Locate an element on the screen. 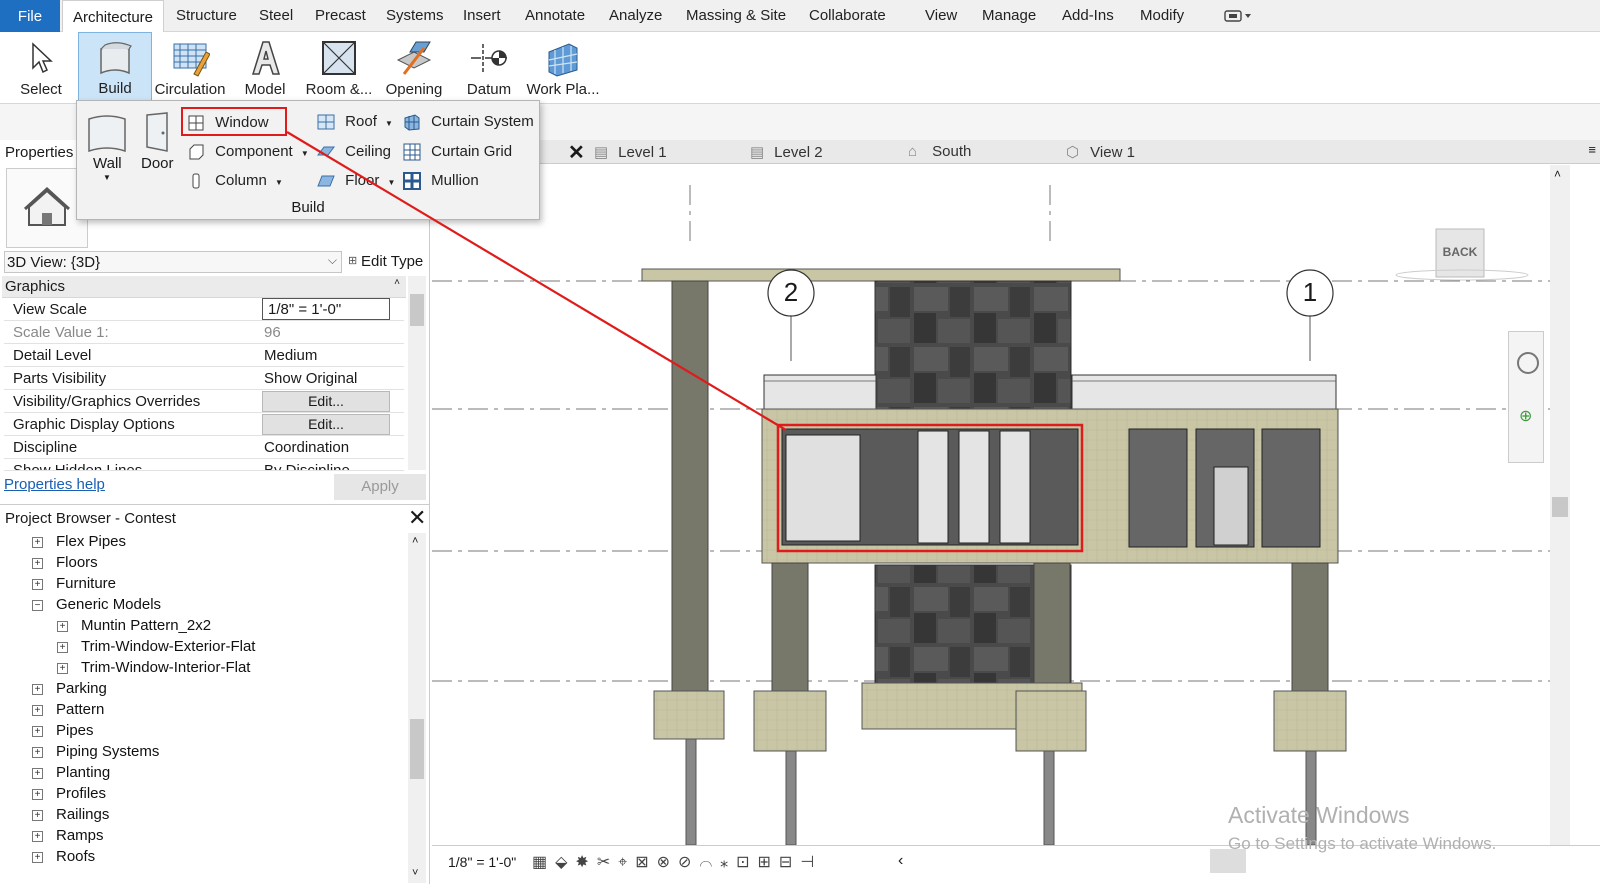  browser-item: Profiles is located at coordinates (81, 793).